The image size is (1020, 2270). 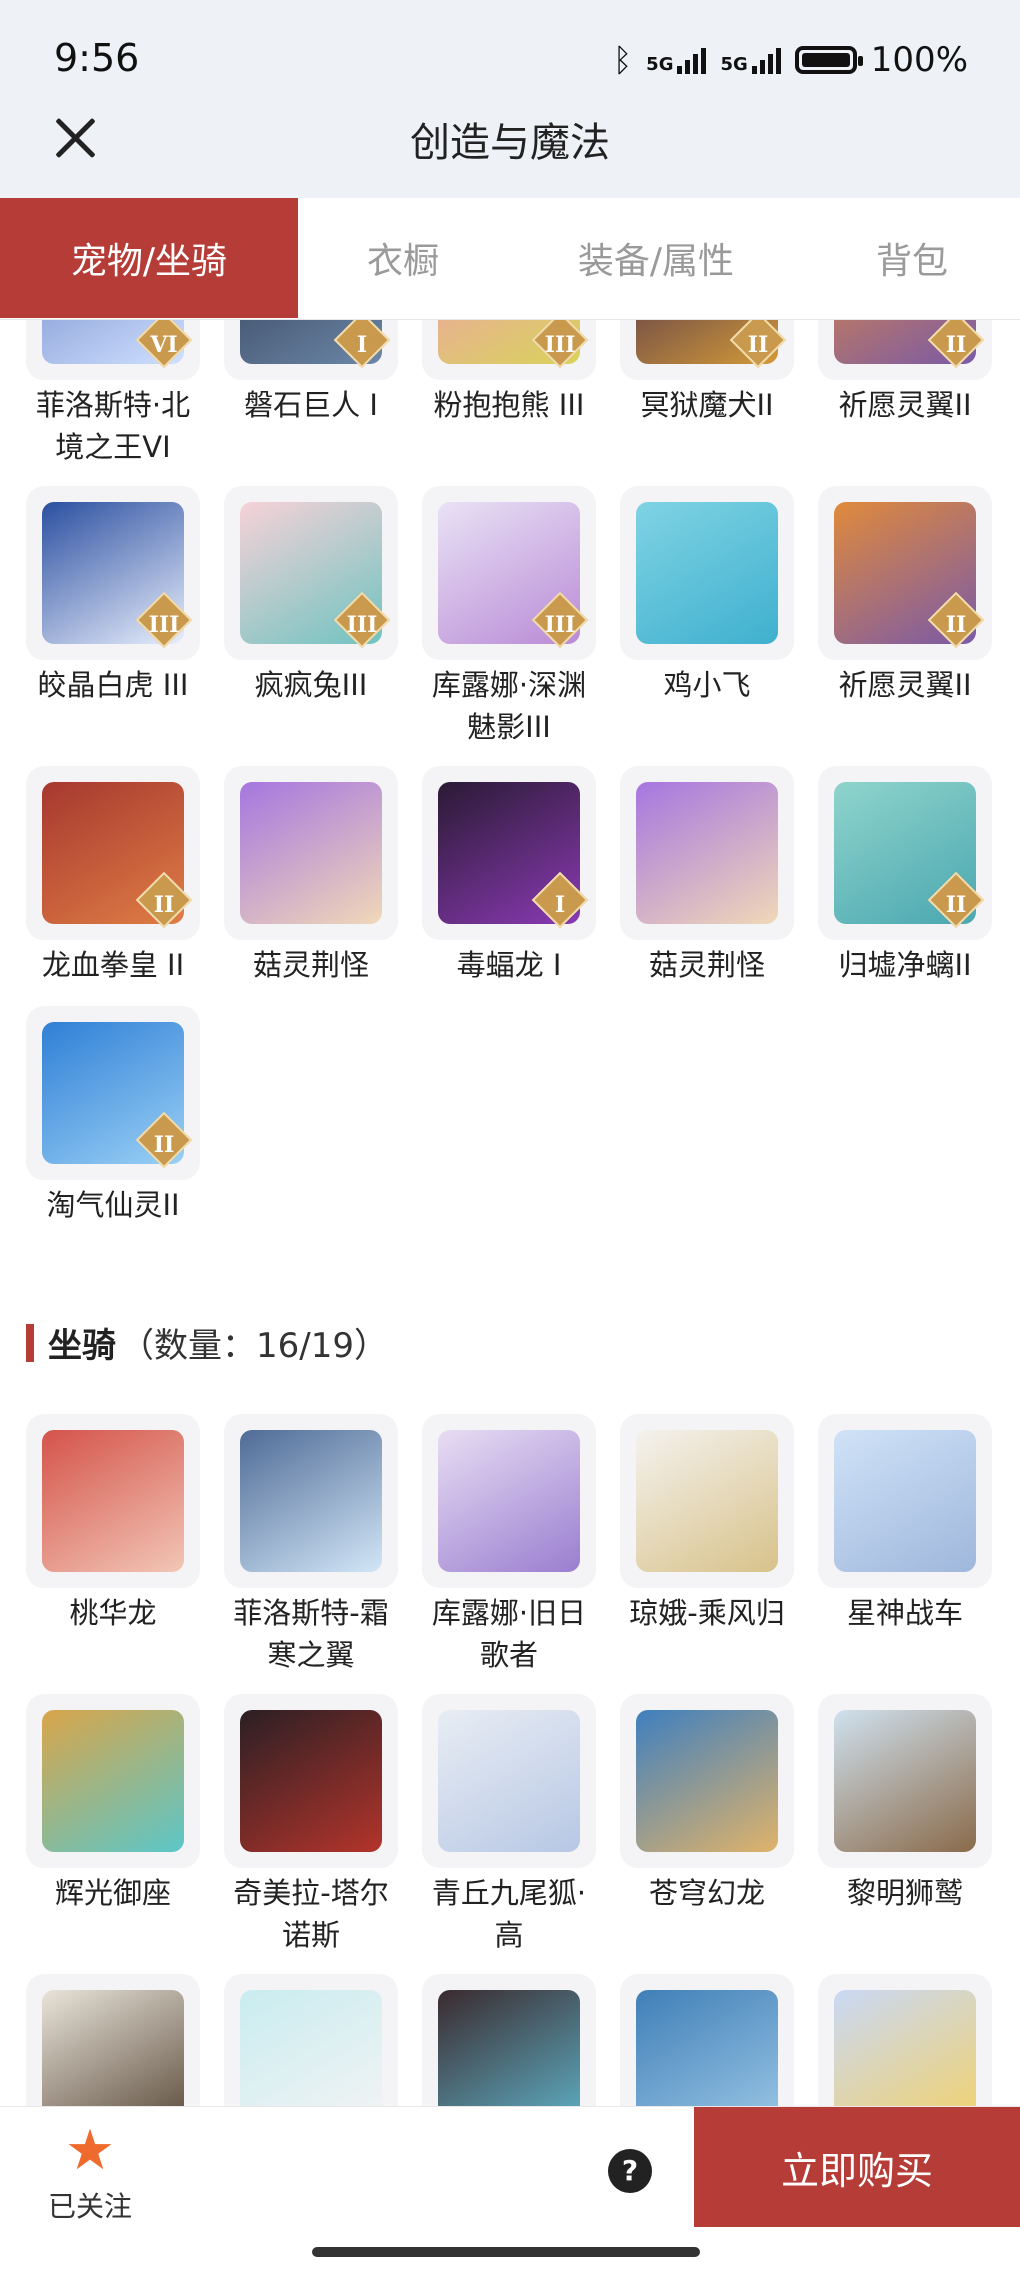 I want to click on grid-item: 青丘九尾狐·高, so click(x=509, y=1825).